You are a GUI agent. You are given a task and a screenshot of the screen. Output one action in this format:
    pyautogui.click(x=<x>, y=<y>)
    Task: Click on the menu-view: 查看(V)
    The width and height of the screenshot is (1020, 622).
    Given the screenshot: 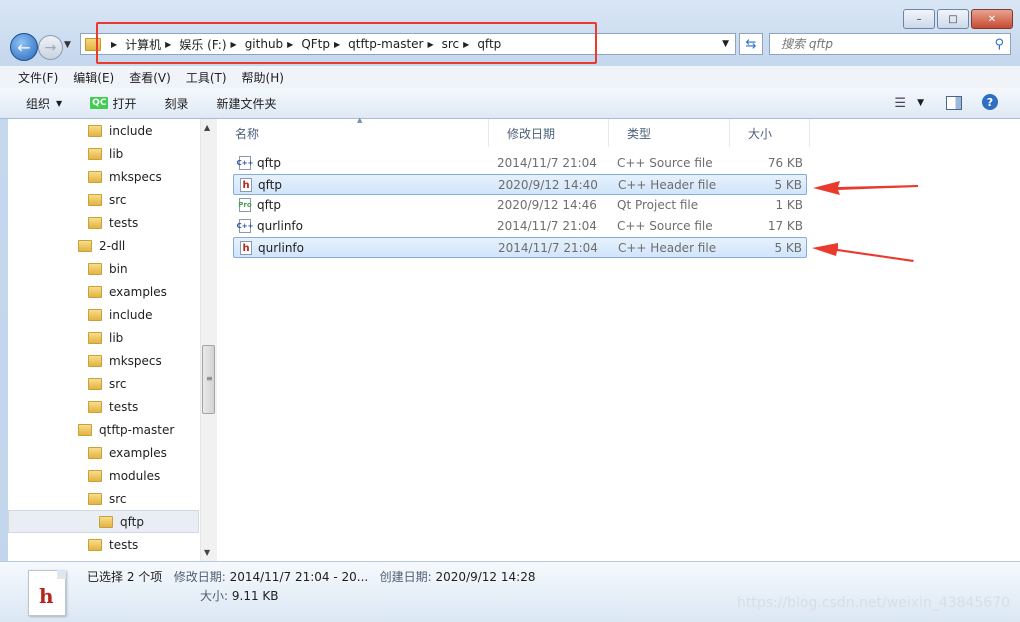 What is the action you would take?
    pyautogui.click(x=150, y=77)
    